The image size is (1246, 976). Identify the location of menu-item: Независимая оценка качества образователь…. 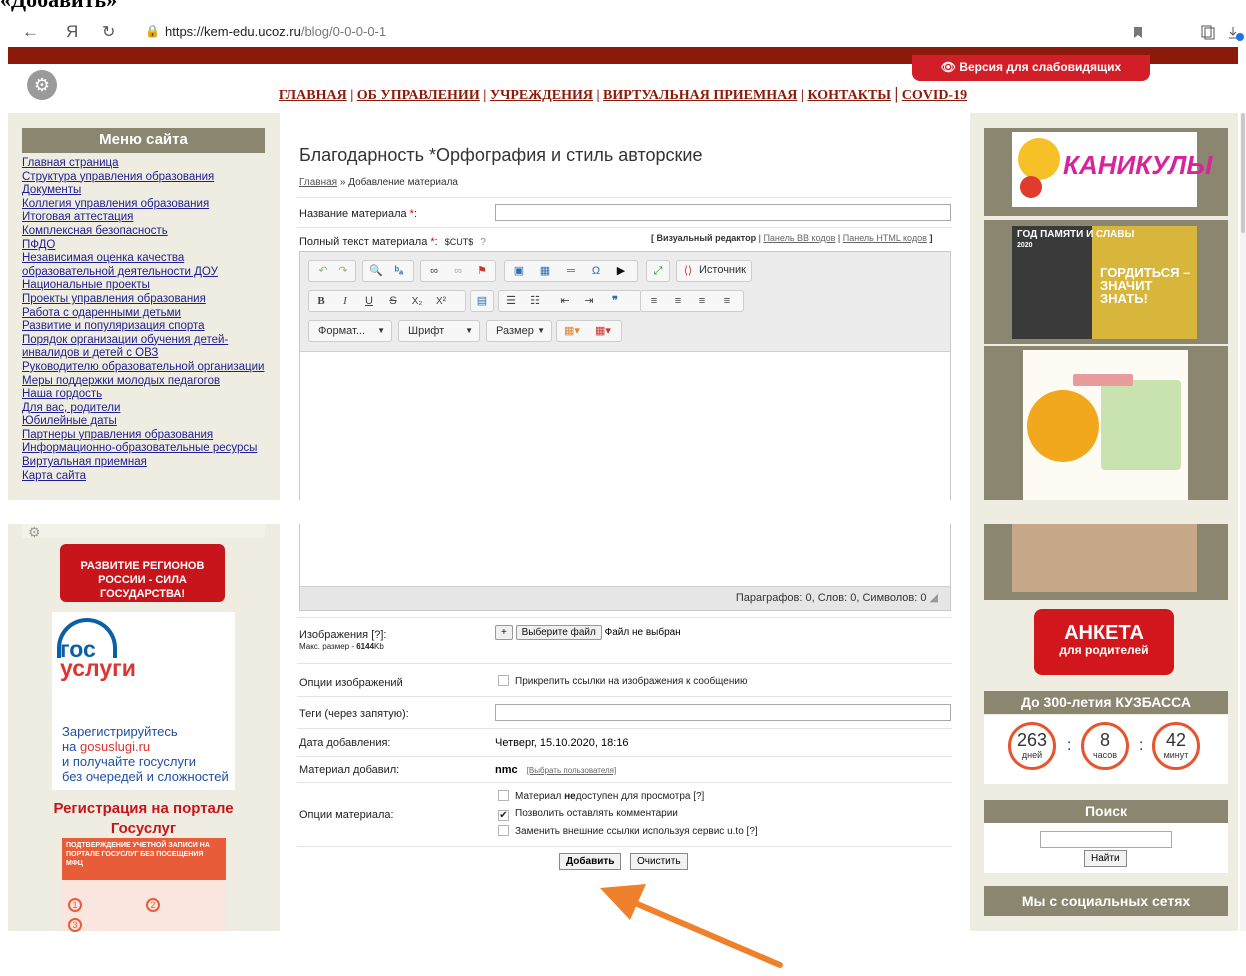
(147, 265).